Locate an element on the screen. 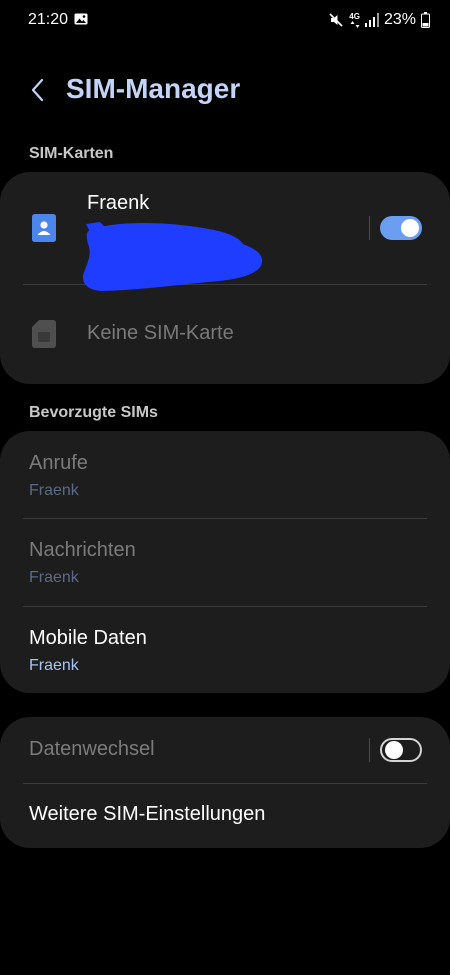 The height and width of the screenshot is (975, 450). app-header: SIM-Manager is located at coordinates (225, 90).